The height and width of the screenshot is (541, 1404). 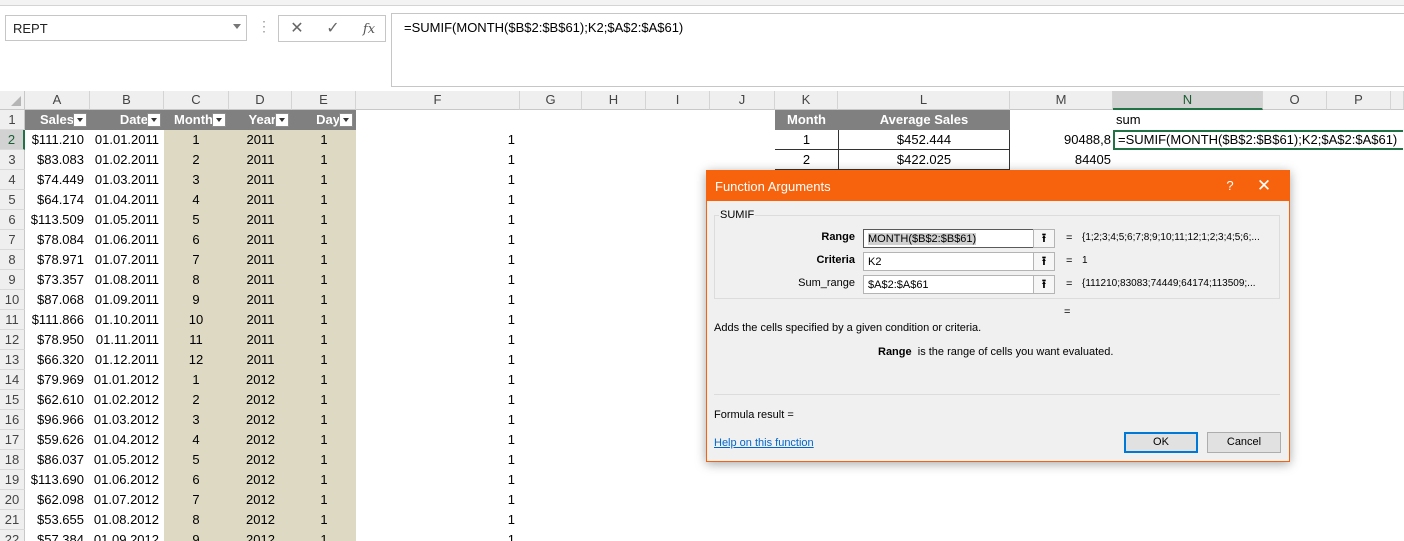 What do you see at coordinates (196, 220) in the screenshot?
I see `cell-month: 5` at bounding box center [196, 220].